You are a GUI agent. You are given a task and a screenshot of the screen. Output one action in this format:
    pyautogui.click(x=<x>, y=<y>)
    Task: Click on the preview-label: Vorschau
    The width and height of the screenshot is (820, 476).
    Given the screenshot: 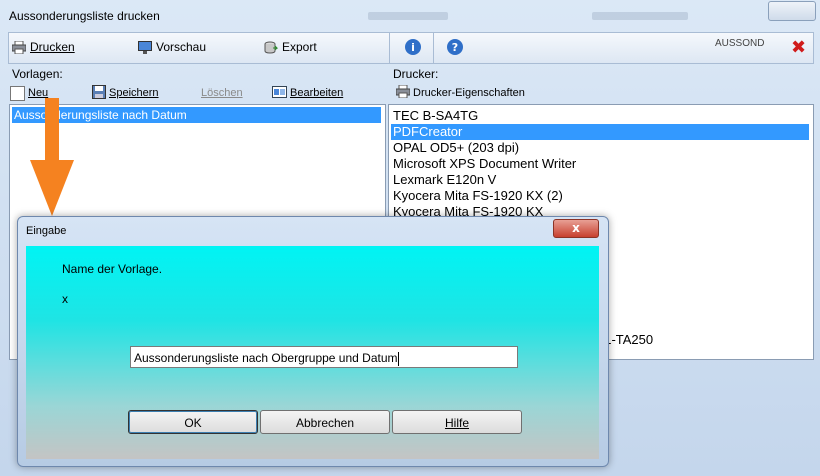 What is the action you would take?
    pyautogui.click(x=181, y=47)
    